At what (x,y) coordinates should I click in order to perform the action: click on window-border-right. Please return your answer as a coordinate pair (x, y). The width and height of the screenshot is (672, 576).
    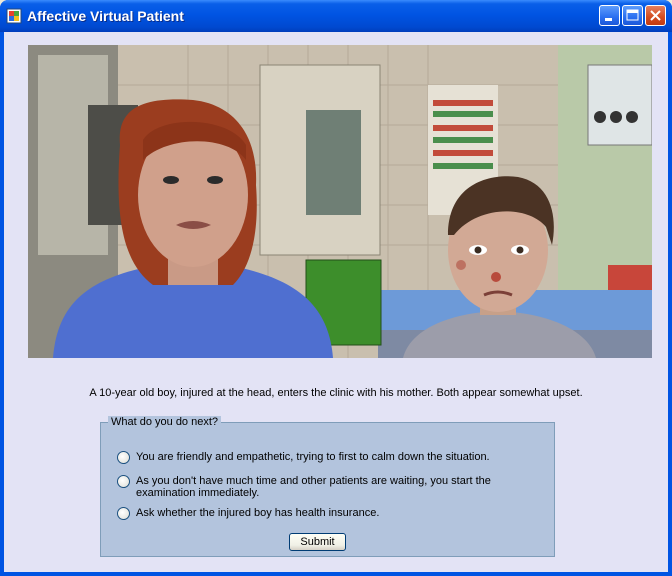
    Looking at the image, I should click on (670, 304).